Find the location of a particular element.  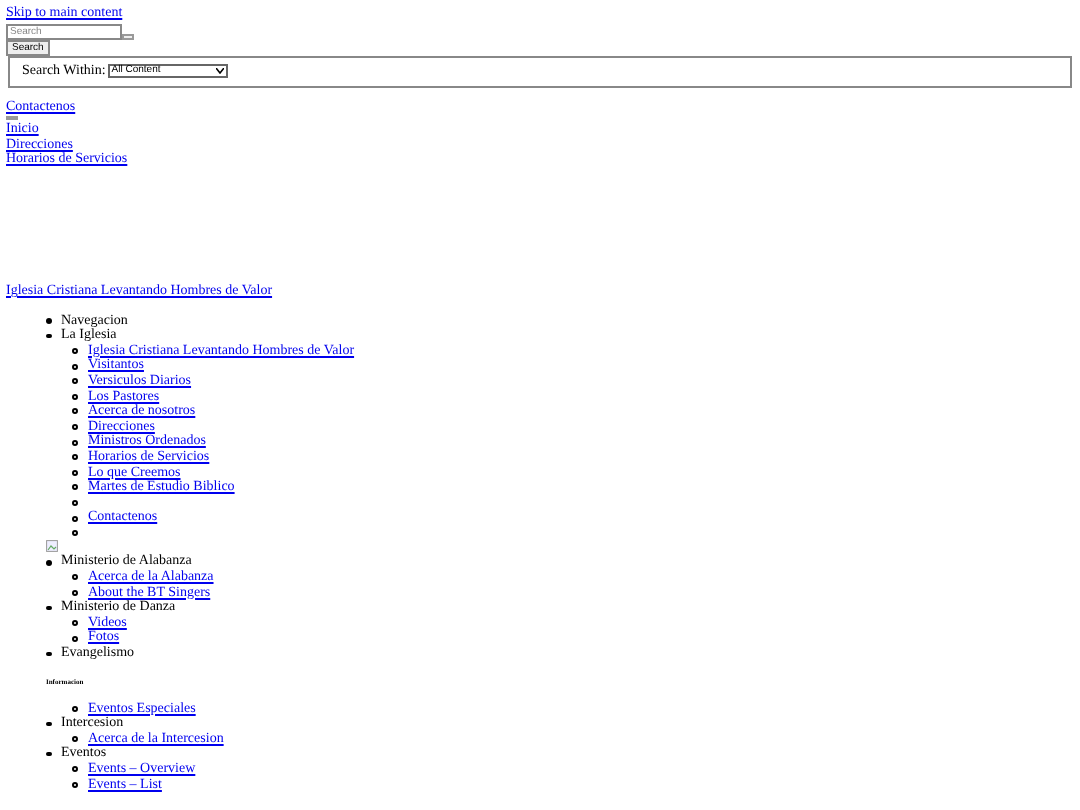

menu-toggle-button is located at coordinates (12, 118).